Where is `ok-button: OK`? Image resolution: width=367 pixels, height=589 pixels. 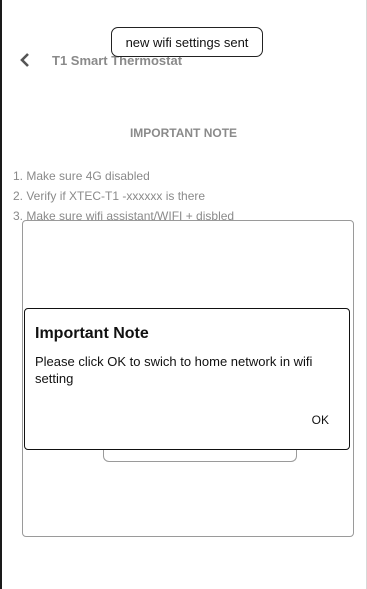
ok-button: OK is located at coordinates (320, 420).